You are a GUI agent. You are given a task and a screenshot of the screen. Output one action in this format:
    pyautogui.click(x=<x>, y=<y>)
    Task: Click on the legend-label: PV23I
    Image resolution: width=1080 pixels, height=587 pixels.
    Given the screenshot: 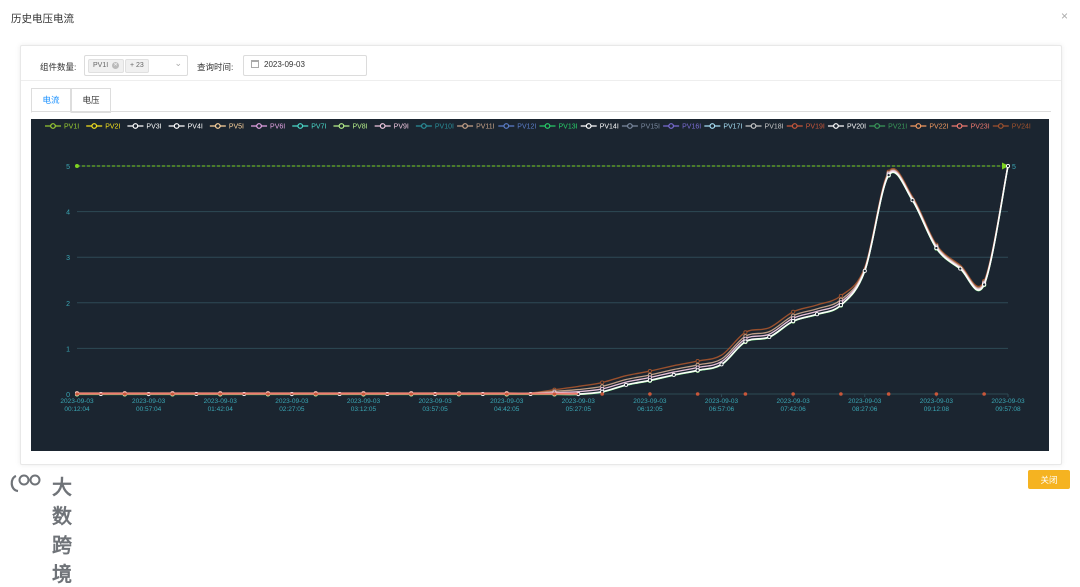 What is the action you would take?
    pyautogui.click(x=980, y=127)
    